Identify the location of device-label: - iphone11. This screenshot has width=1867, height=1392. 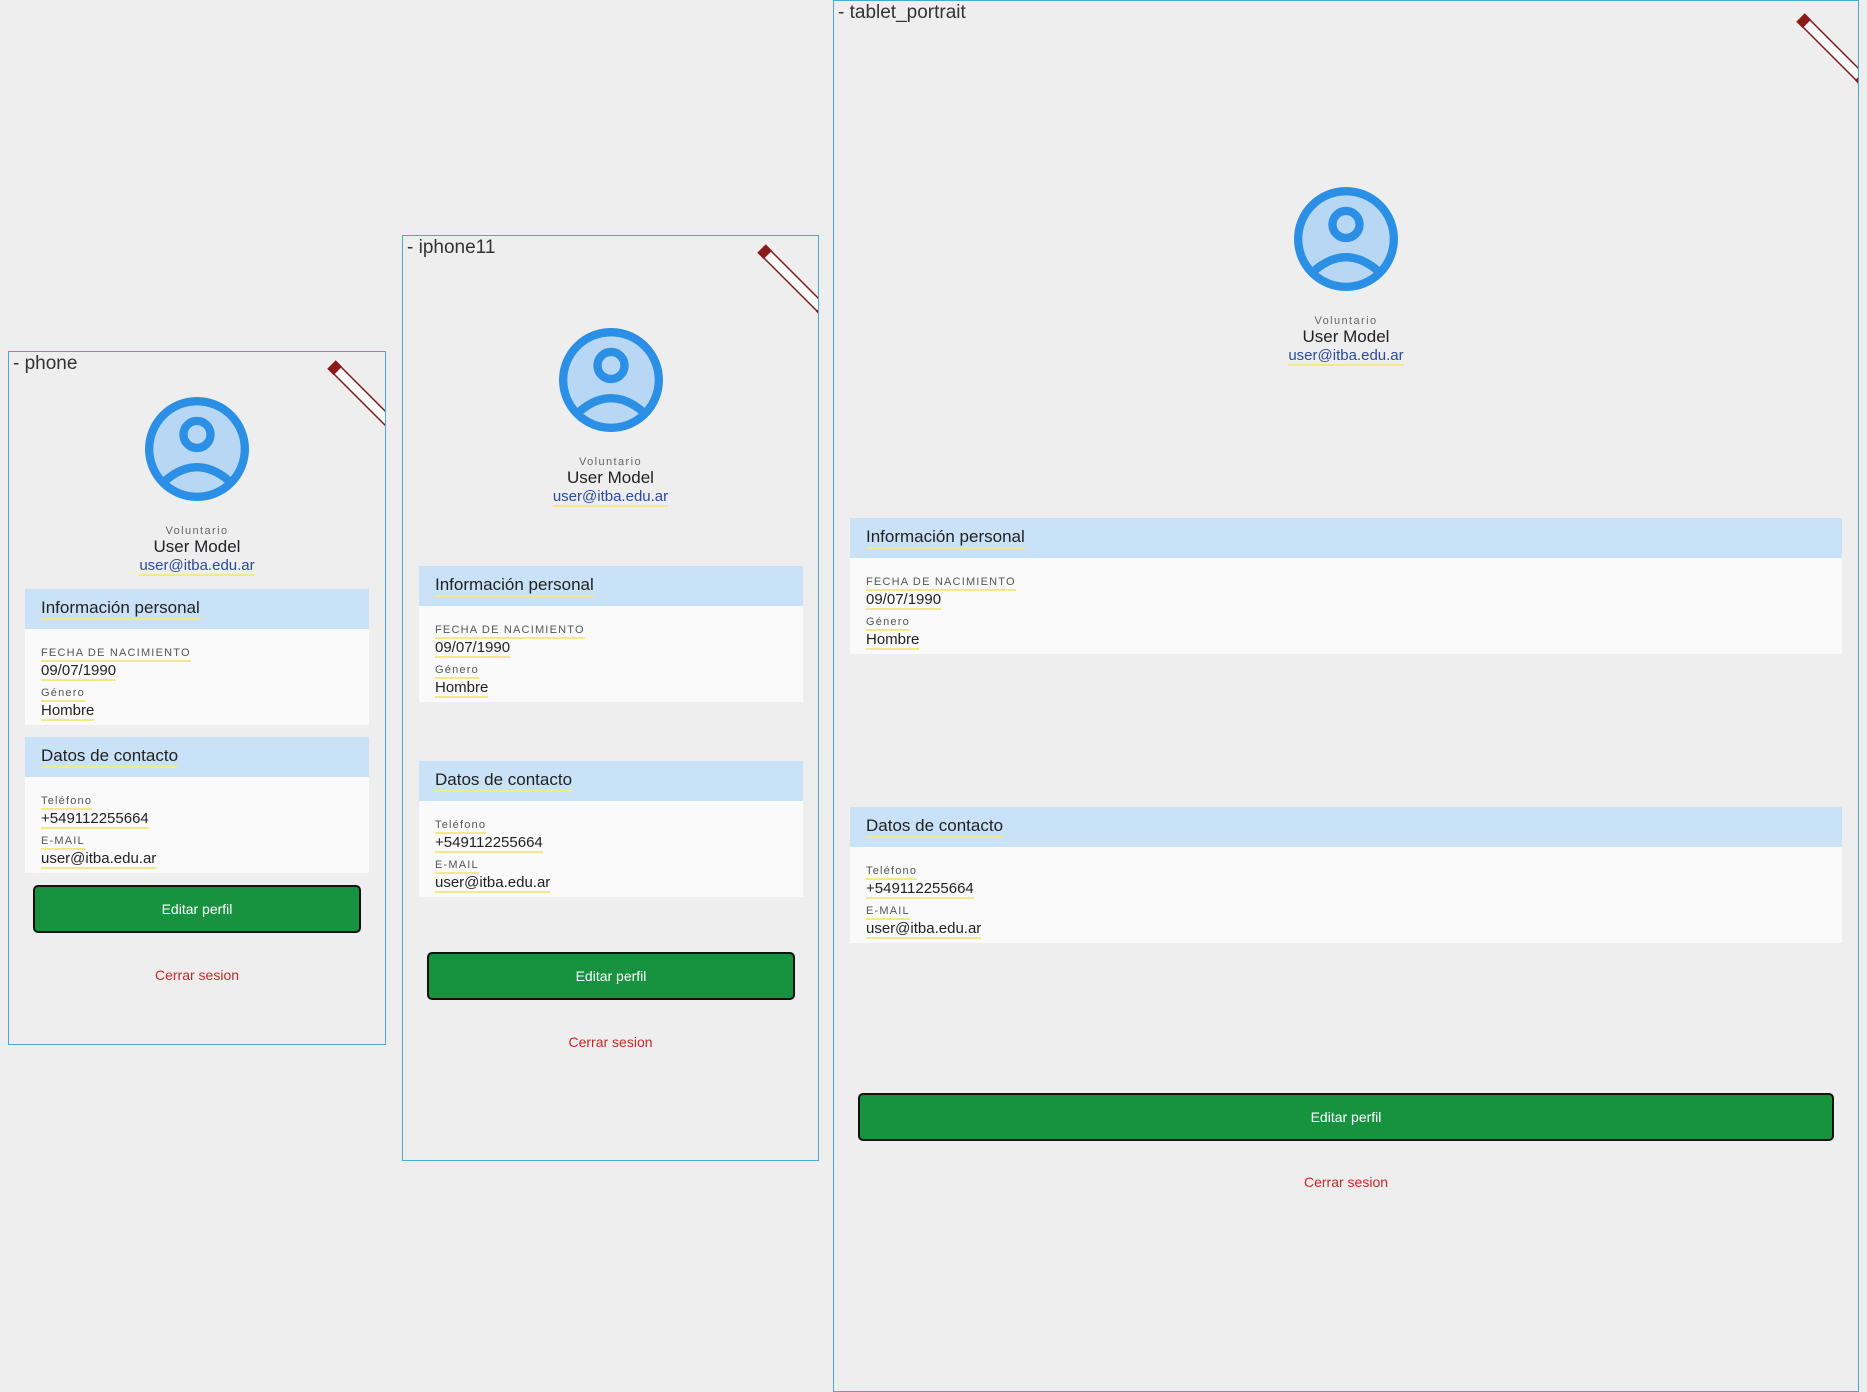
(451, 247).